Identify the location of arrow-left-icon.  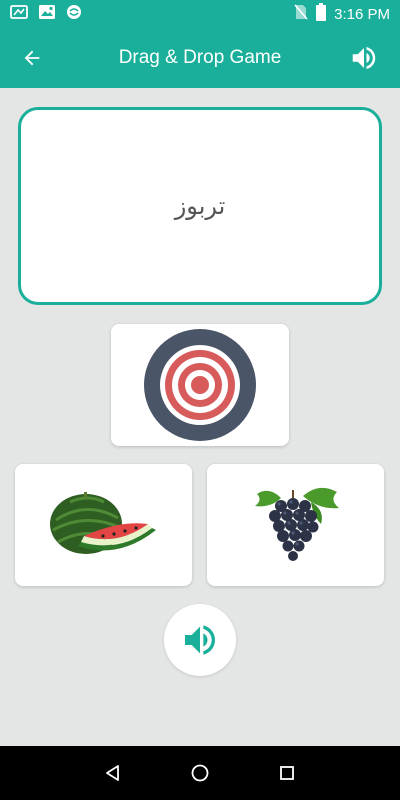
(32, 58).